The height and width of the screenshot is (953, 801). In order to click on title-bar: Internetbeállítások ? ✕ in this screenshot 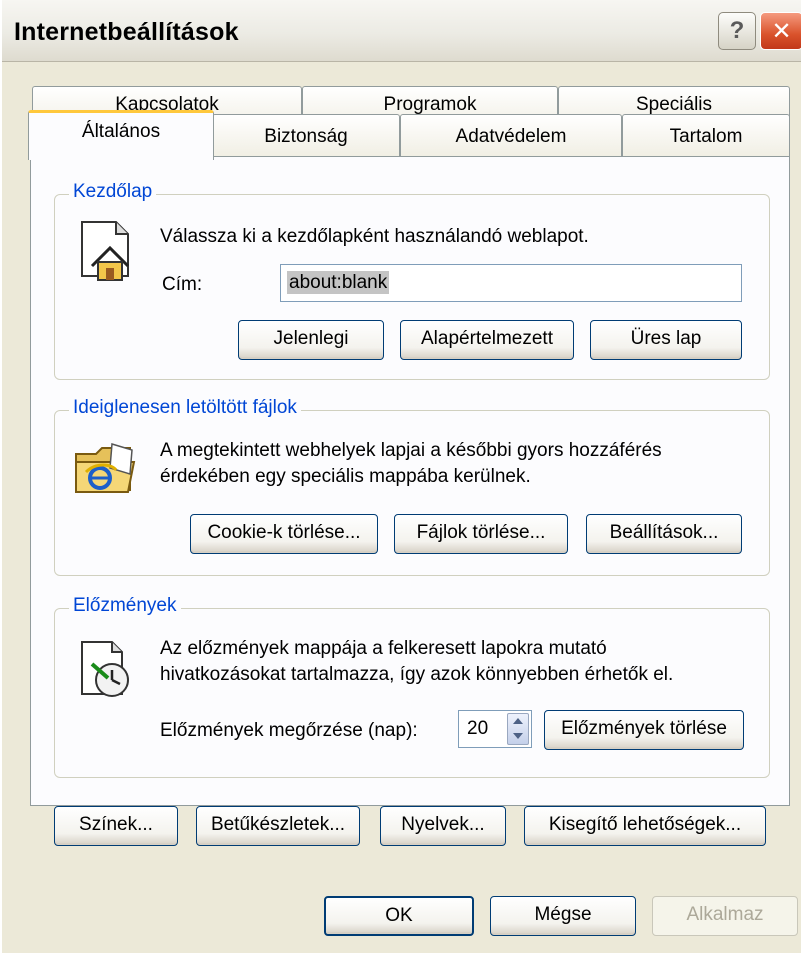, I will do `click(401, 31)`.